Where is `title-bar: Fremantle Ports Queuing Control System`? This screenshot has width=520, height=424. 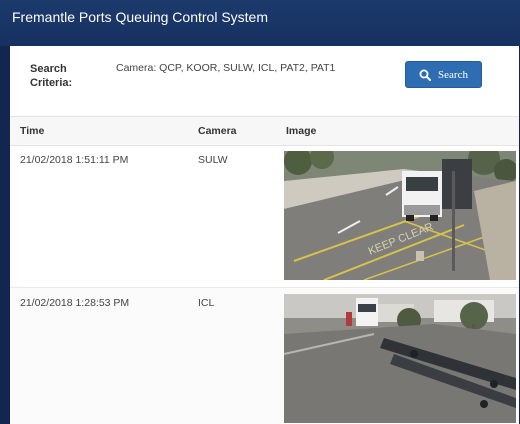 title-bar: Fremantle Ports Queuing Control System is located at coordinates (260, 23).